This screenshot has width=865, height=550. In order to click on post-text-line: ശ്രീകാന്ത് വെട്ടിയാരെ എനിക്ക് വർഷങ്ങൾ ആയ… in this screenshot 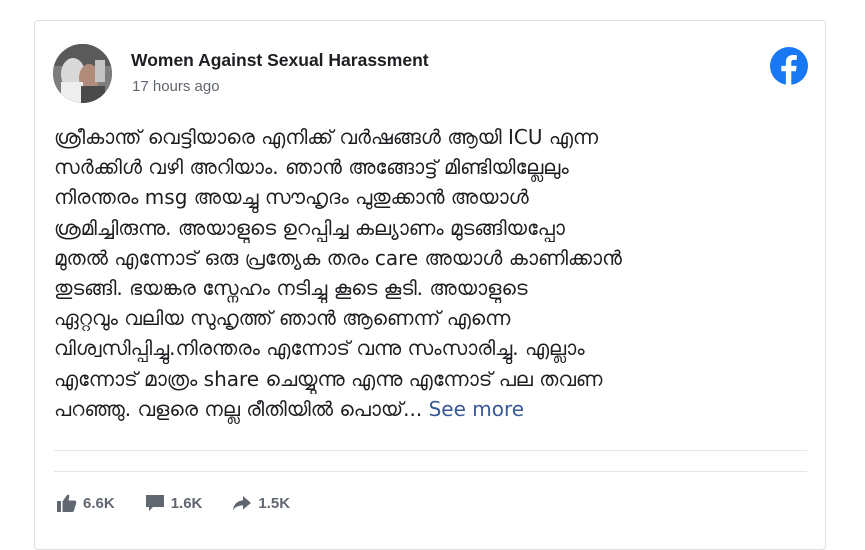, I will do `click(326, 137)`.